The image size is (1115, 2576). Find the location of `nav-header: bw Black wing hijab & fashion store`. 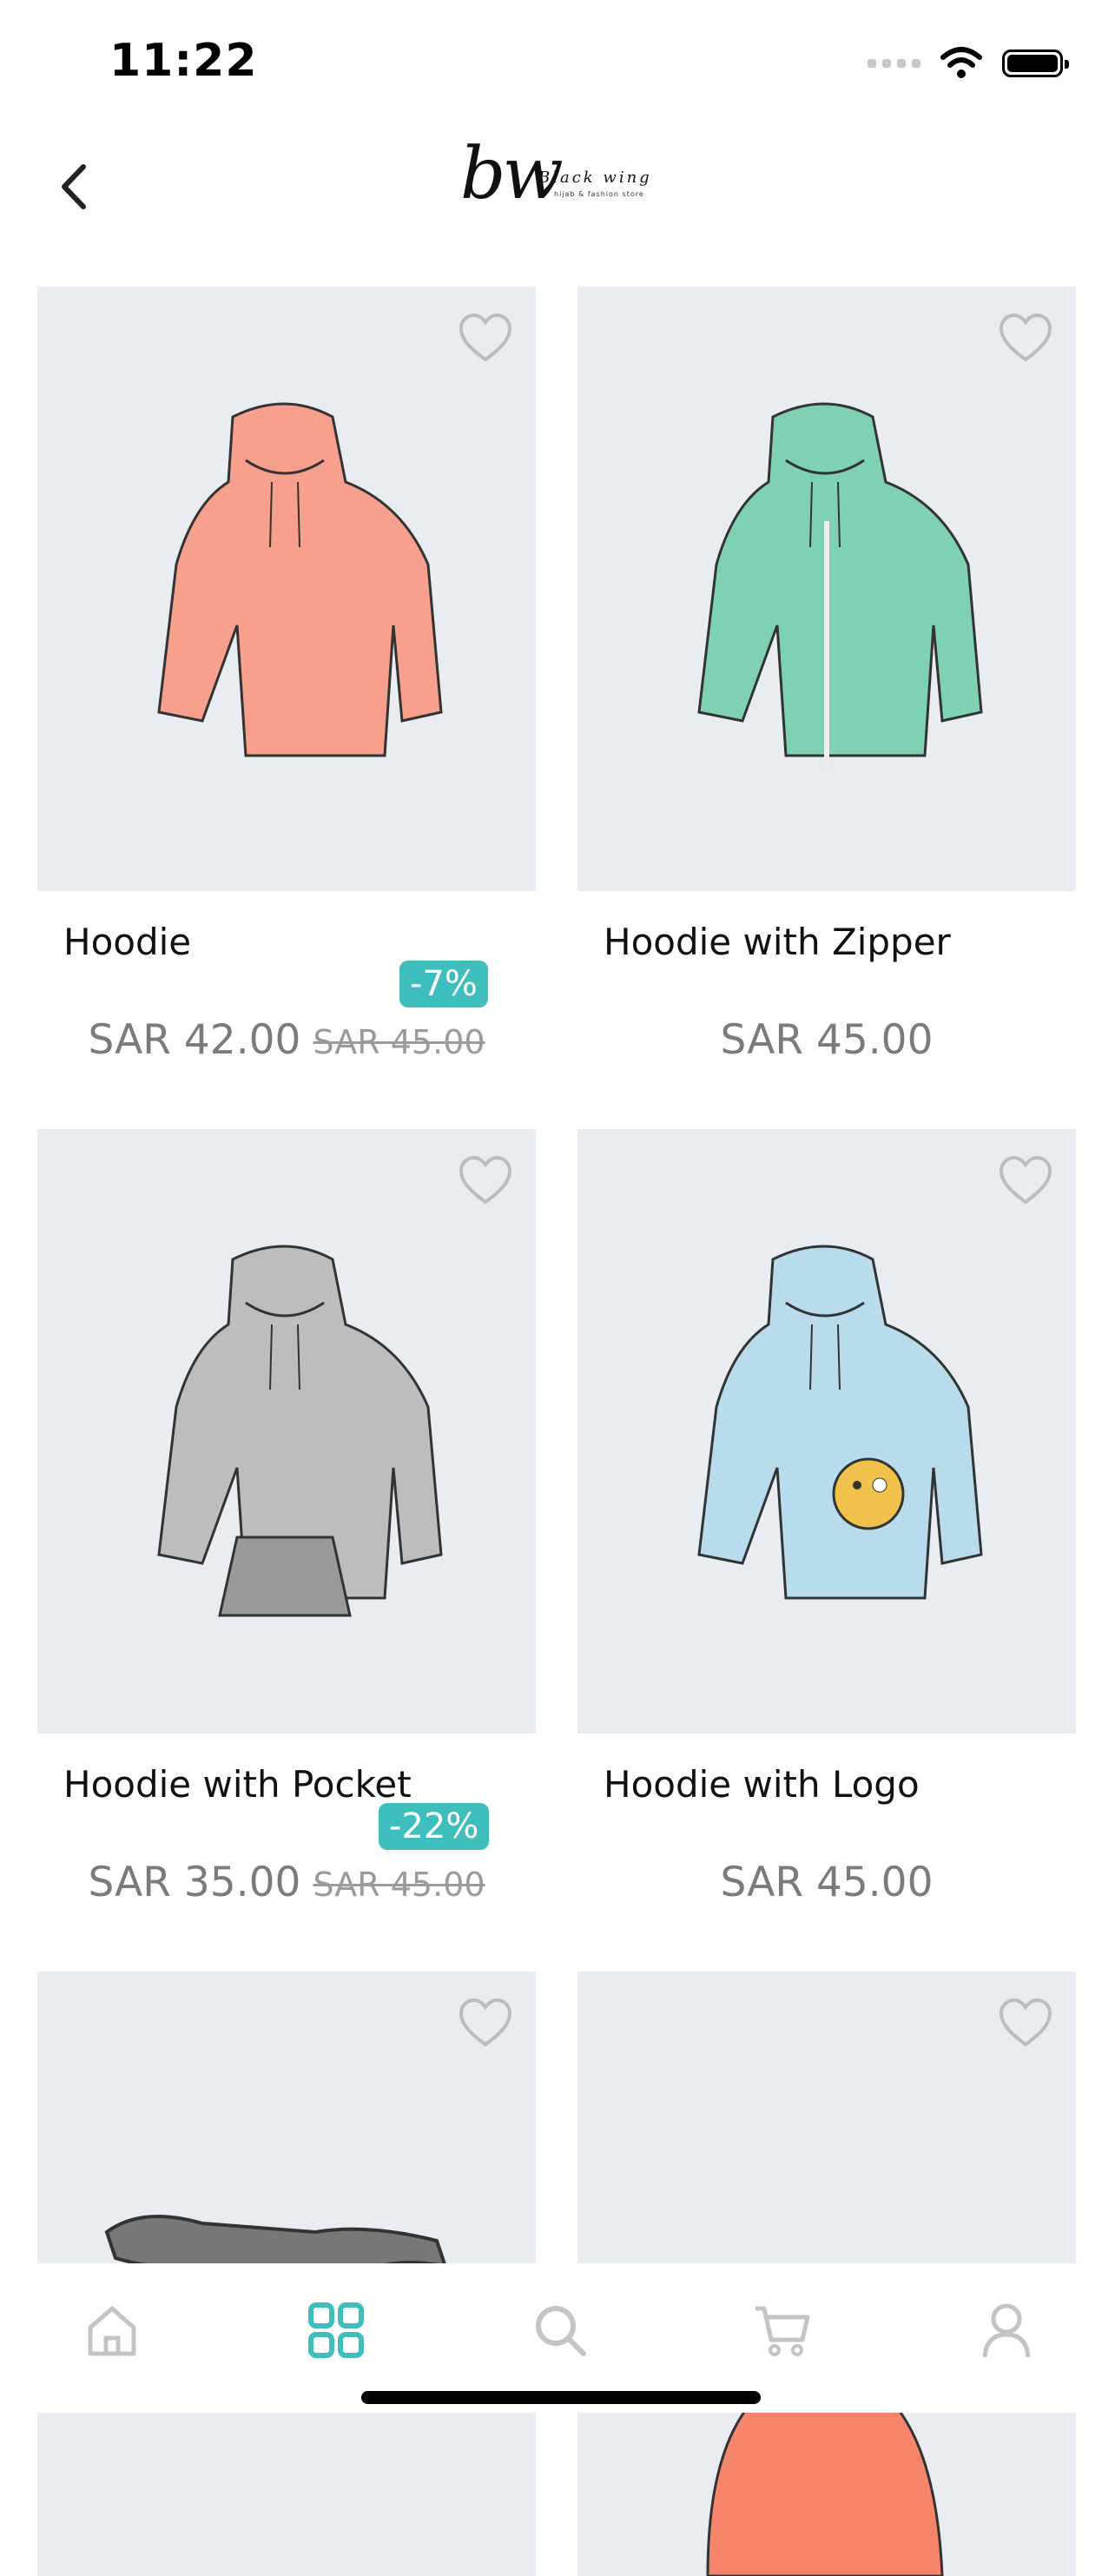

nav-header: bw Black wing hijab & fashion store is located at coordinates (557, 183).